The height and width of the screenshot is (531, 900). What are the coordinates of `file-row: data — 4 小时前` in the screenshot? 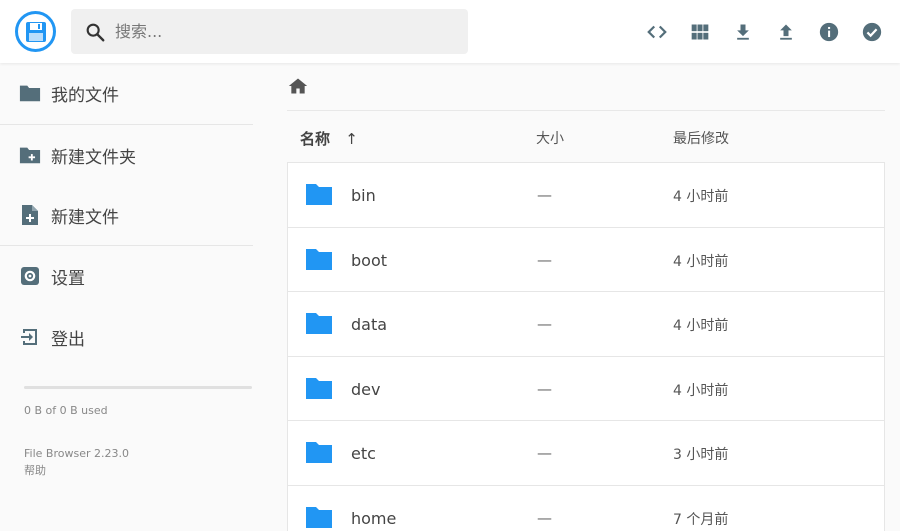 It's located at (586, 323).